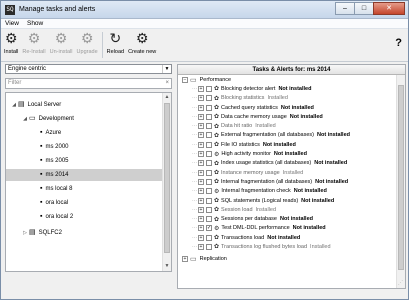 This screenshot has width=409, height=300. Describe the element at coordinates (209, 228) in the screenshot. I see `task-checkbox: ✓` at that location.